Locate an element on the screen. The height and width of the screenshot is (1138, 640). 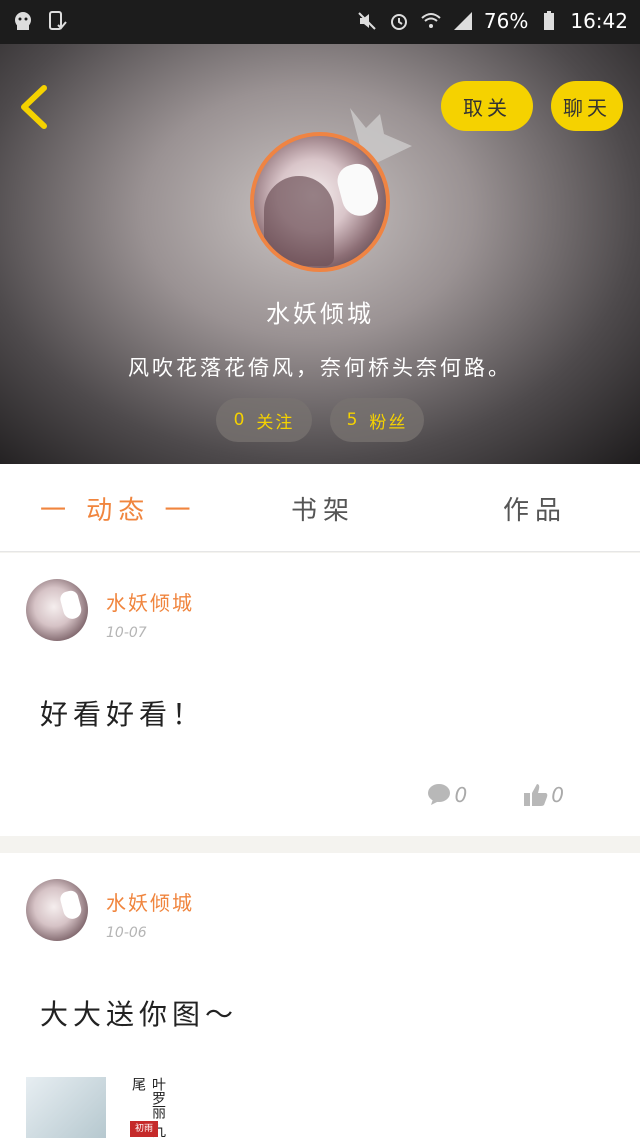
ghost-notification-icon is located at coordinates (23, 21).